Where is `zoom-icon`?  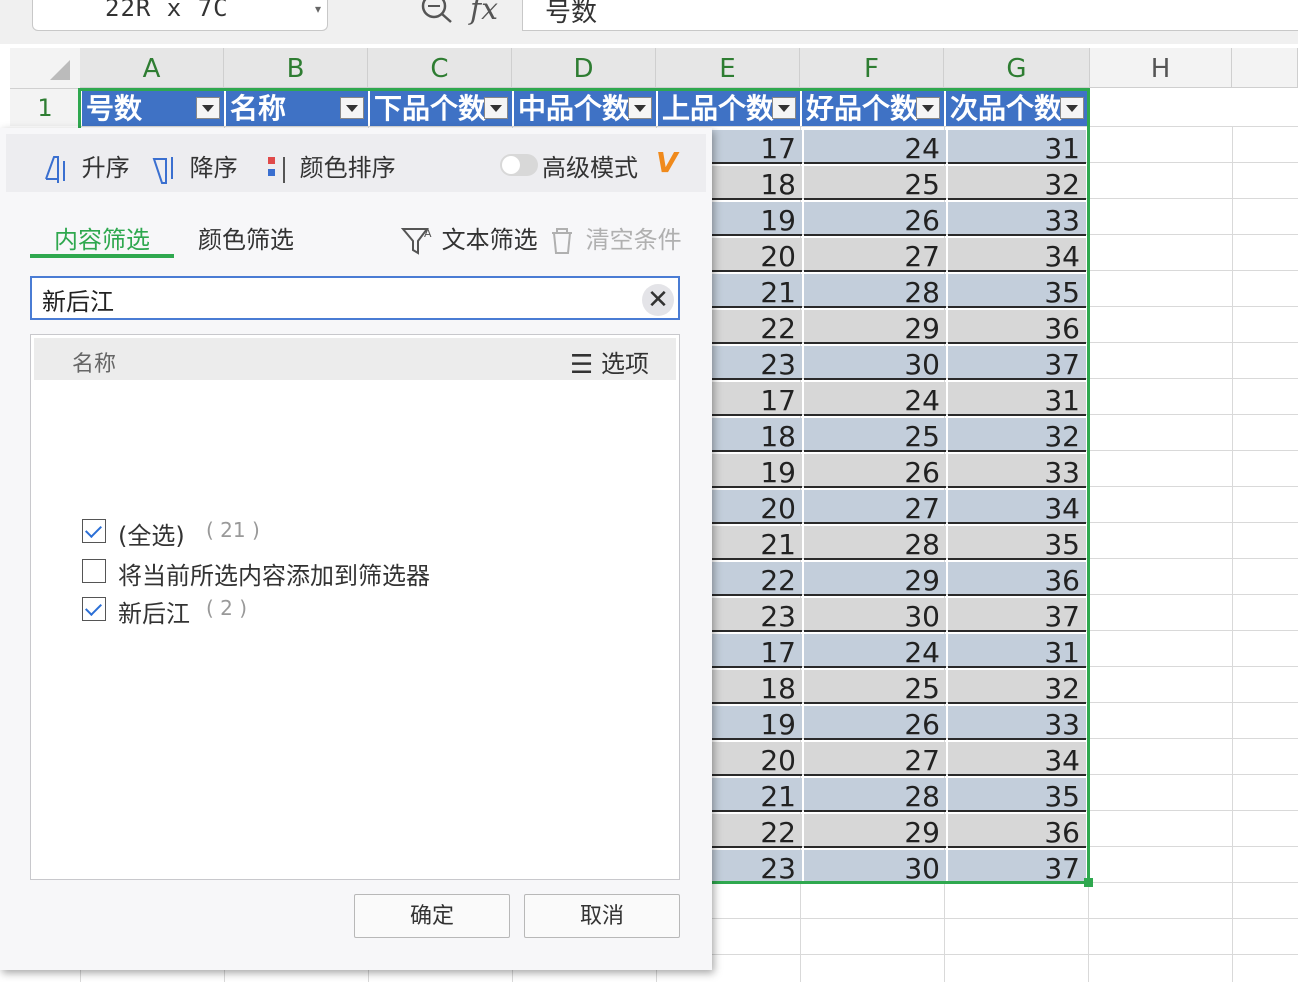
zoom-icon is located at coordinates (438, 16).